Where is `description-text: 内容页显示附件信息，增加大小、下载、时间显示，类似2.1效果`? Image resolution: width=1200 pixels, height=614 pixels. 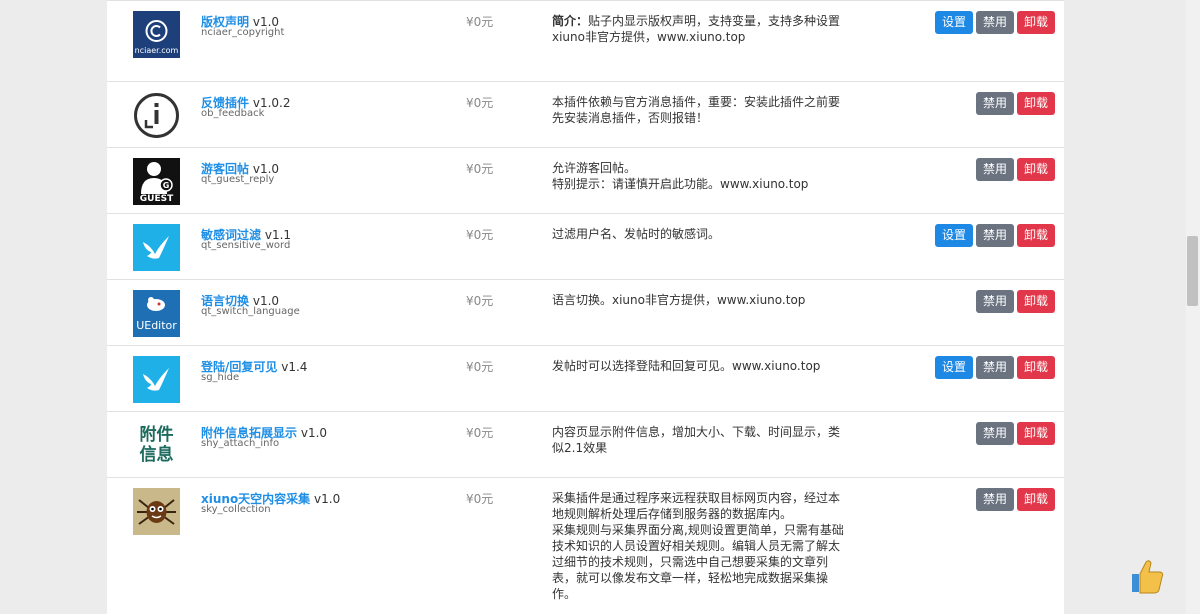 description-text: 内容页显示附件信息，增加大小、下载、时间显示，类似2.1效果 is located at coordinates (696, 440).